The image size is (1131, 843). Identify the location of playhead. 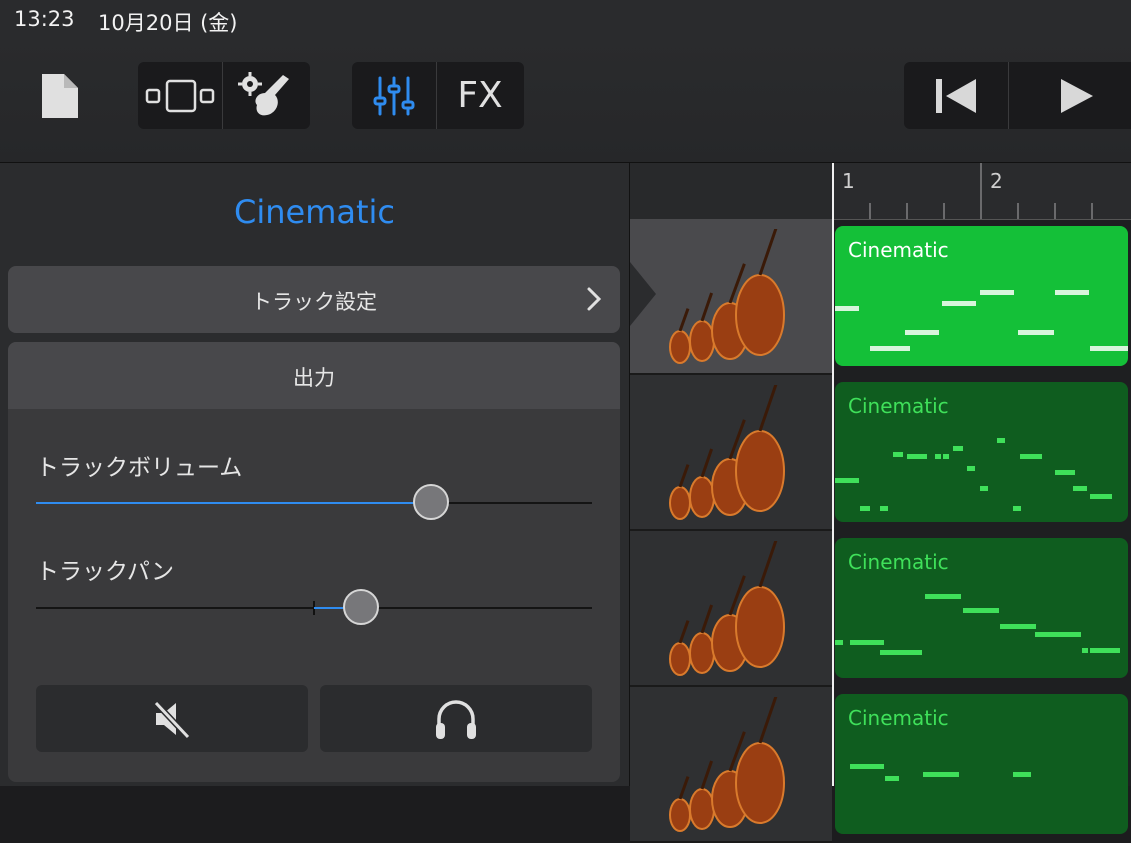
(833, 474).